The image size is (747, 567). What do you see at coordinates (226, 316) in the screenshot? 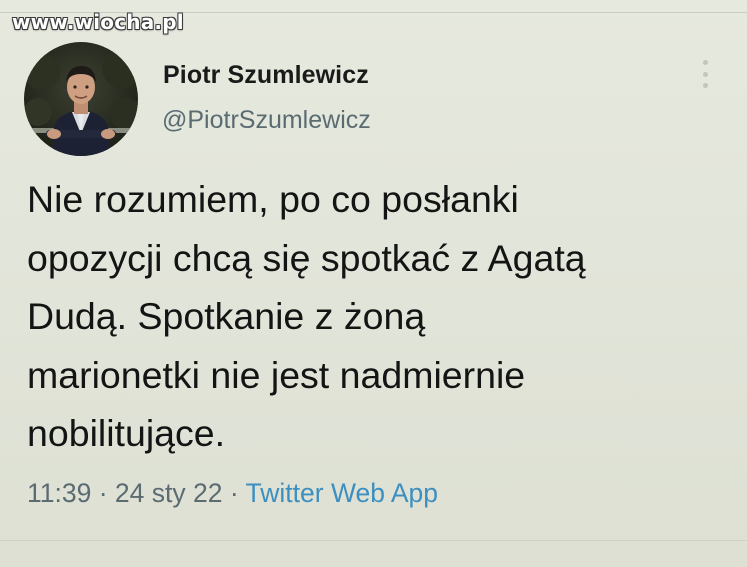
I see `tweet-text-line: Dudą. Spotkanie z żoną` at bounding box center [226, 316].